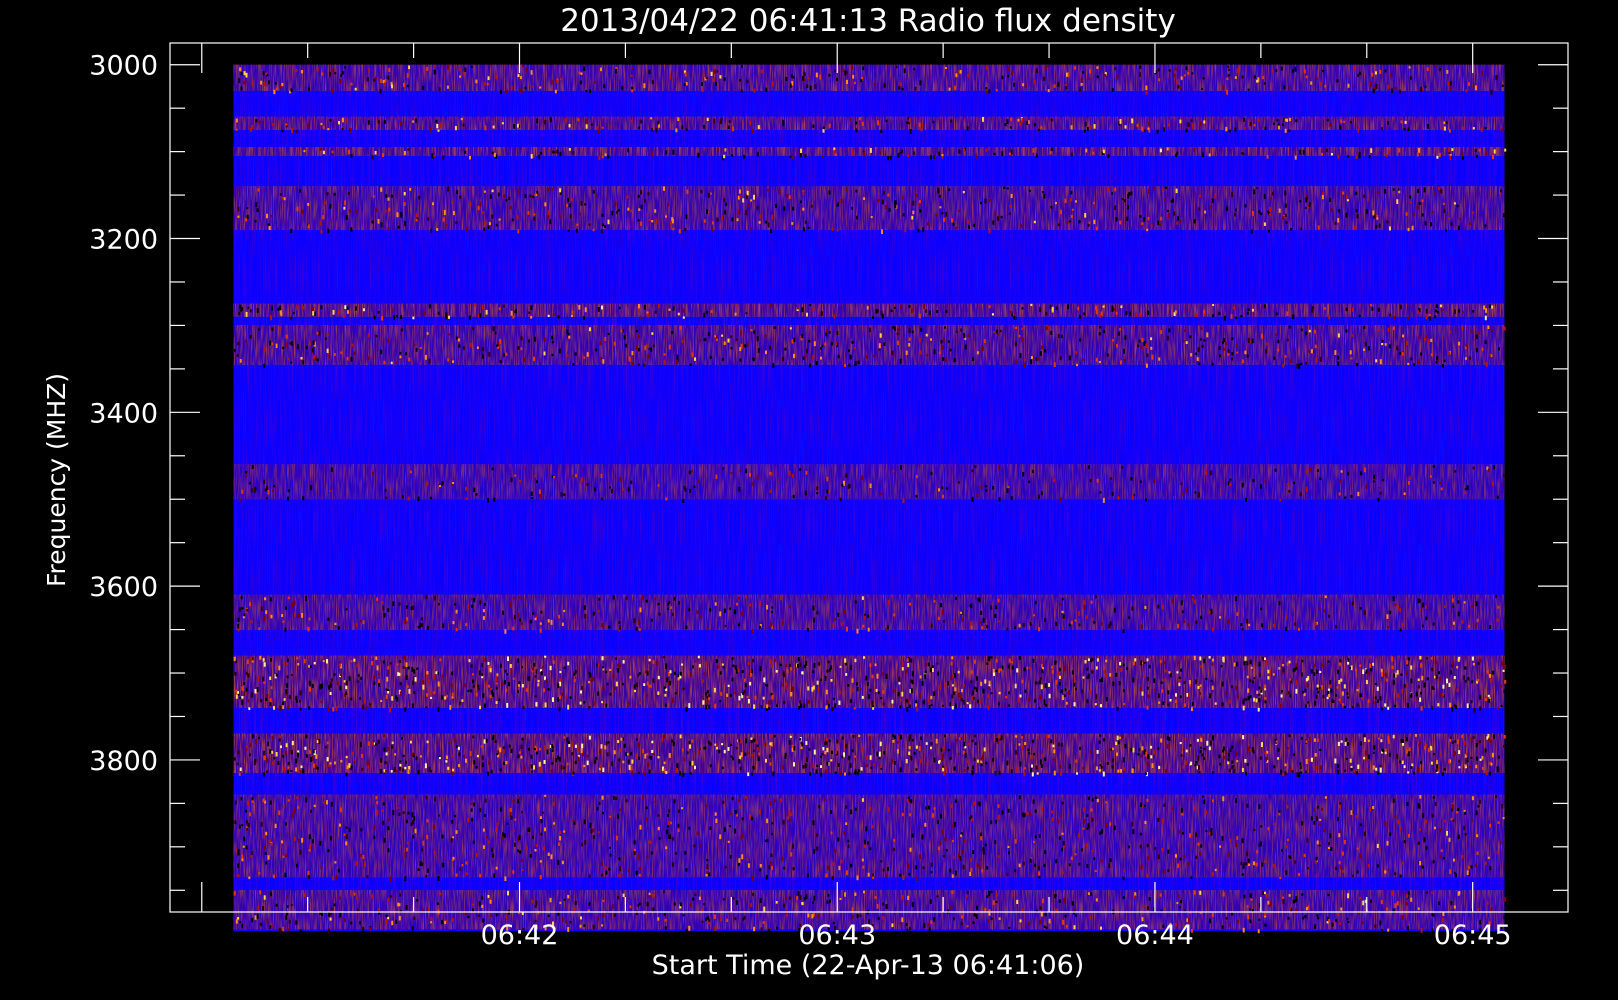 This screenshot has width=1618, height=1000. What do you see at coordinates (123, 413) in the screenshot?
I see `y-tick-label: 3400` at bounding box center [123, 413].